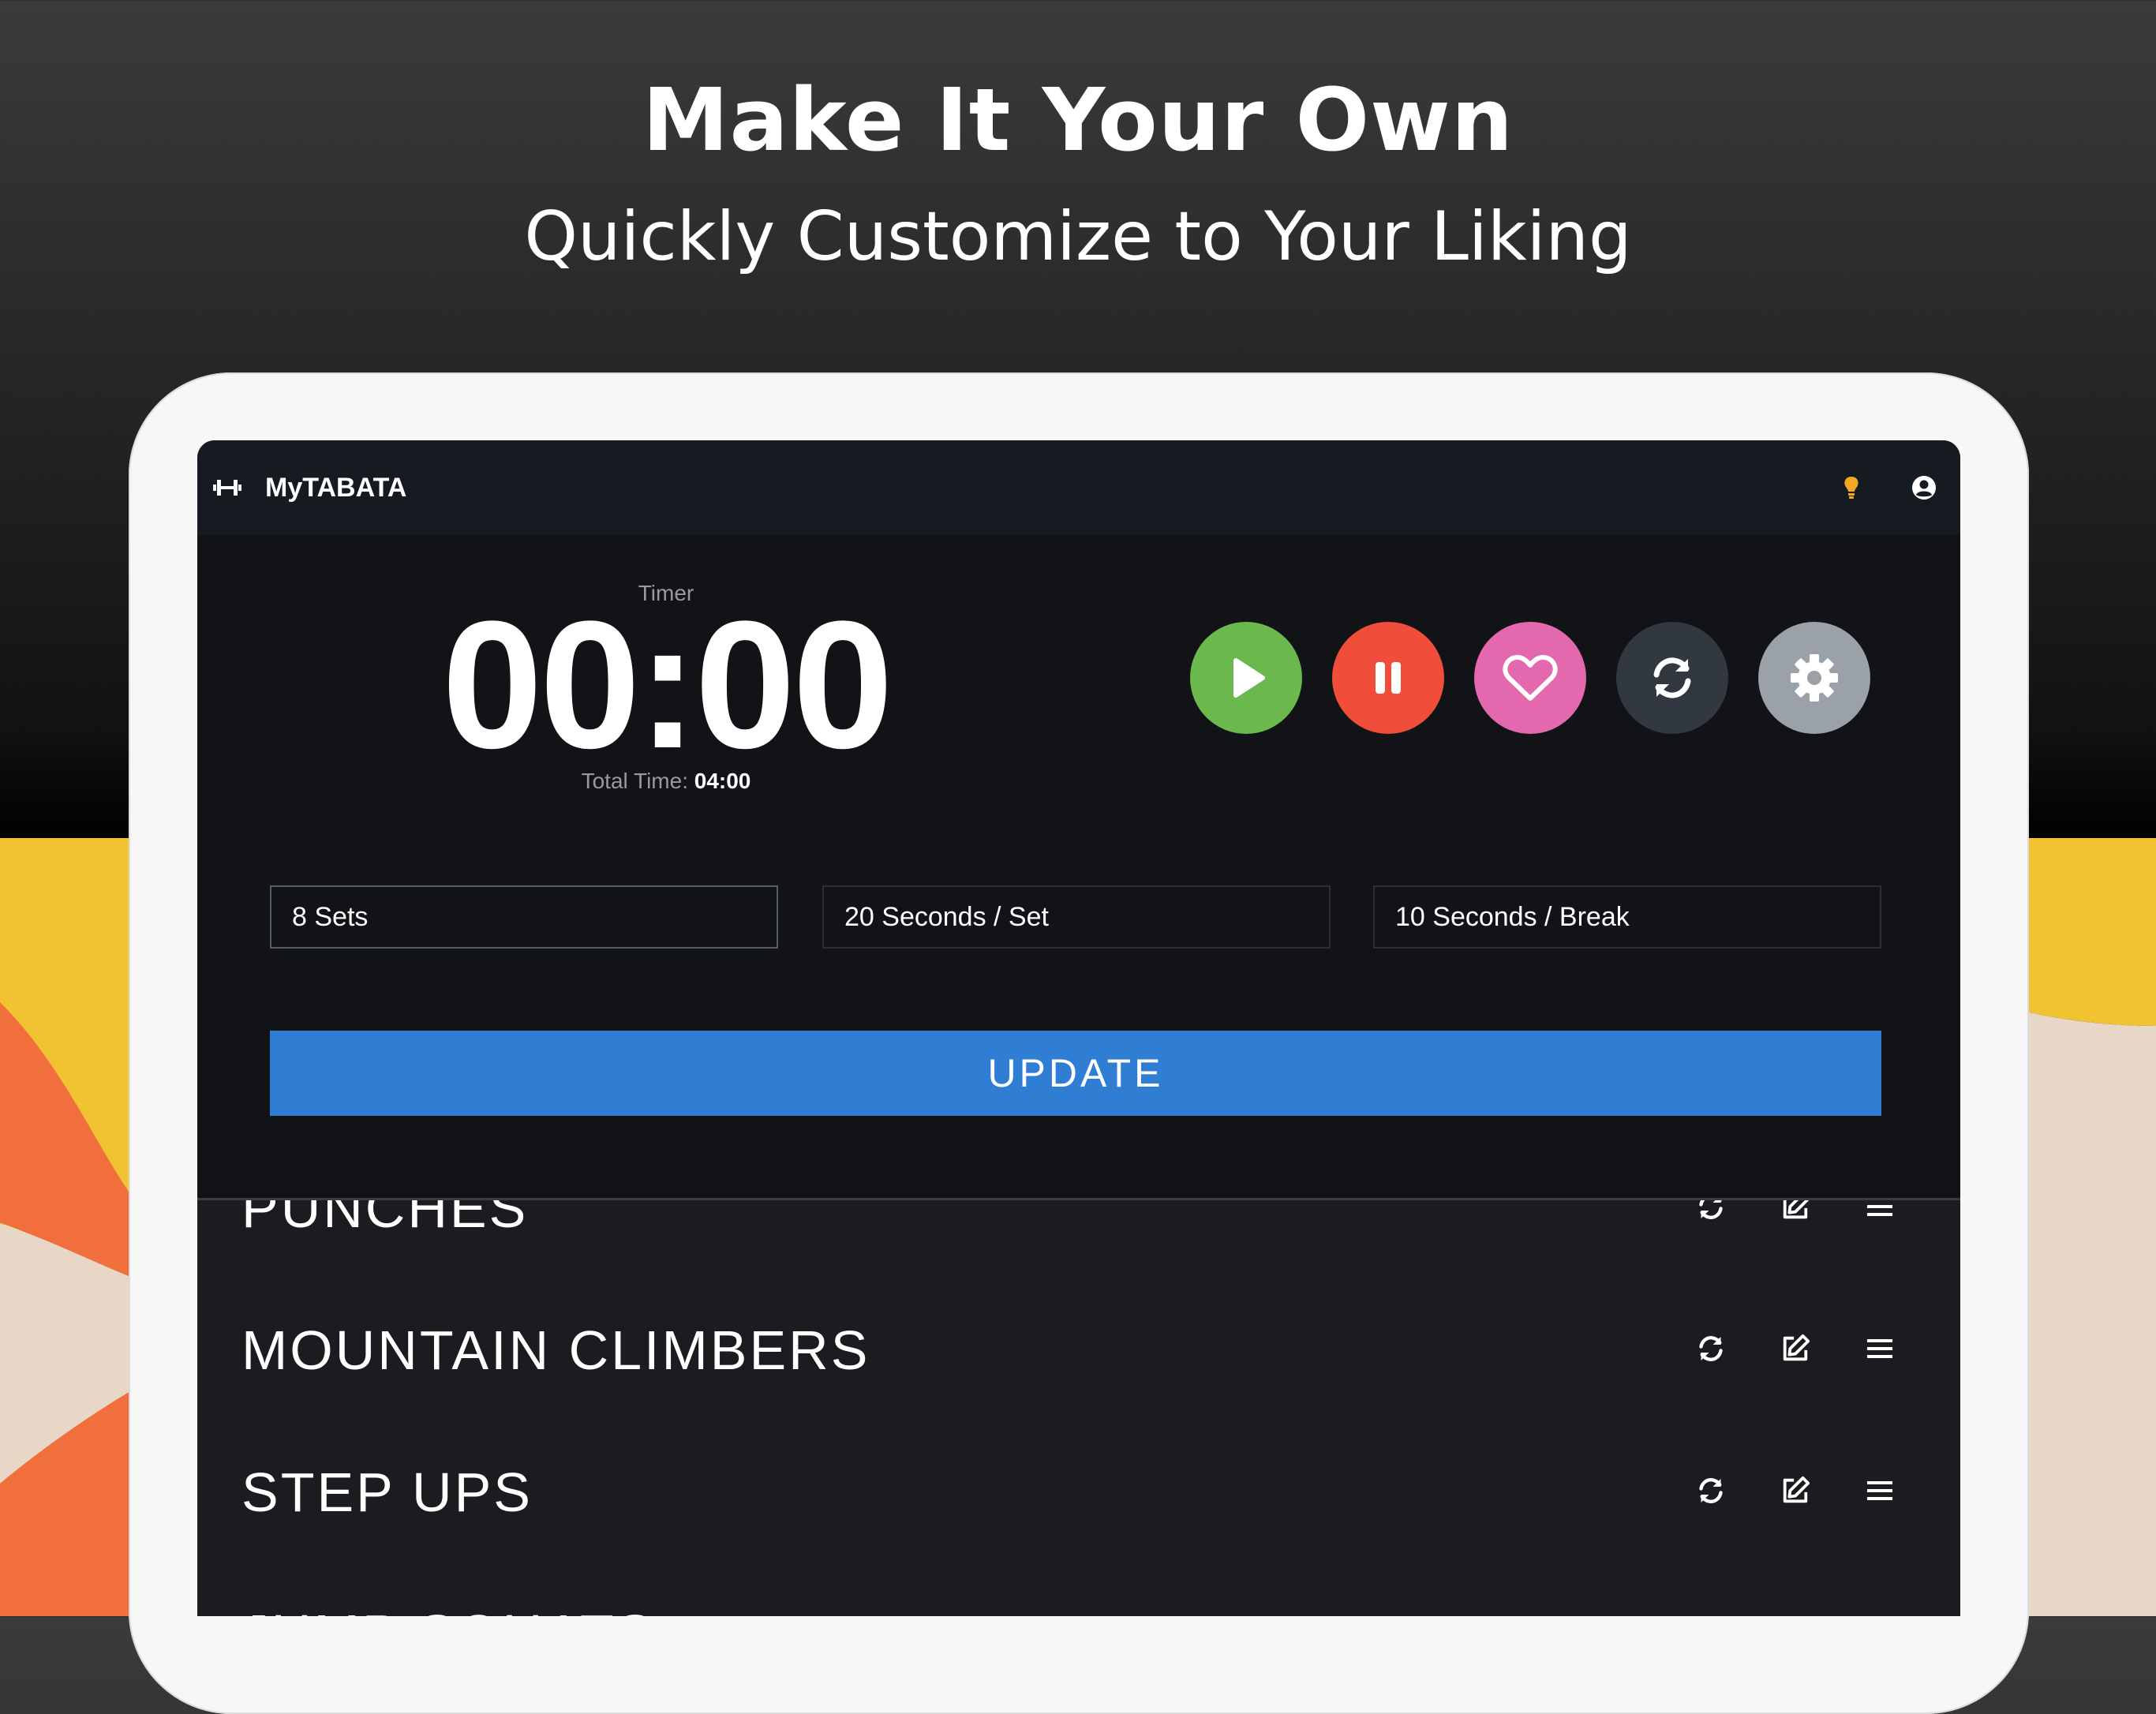  I want to click on favorite-button, so click(1530, 678).